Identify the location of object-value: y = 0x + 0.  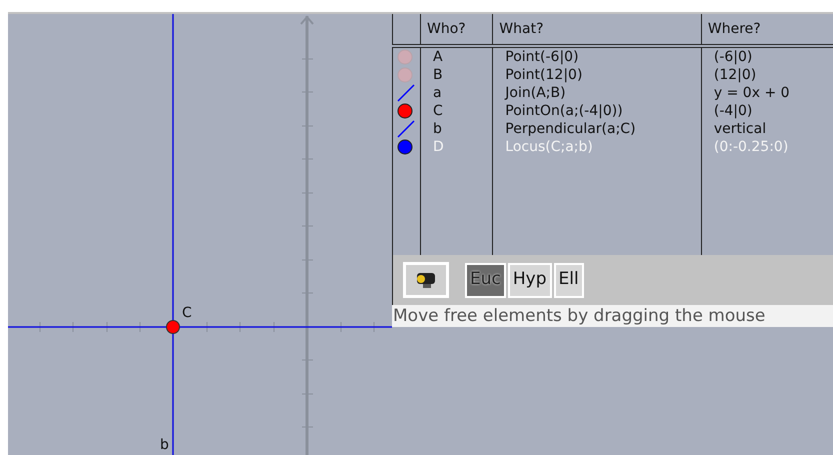
(767, 93).